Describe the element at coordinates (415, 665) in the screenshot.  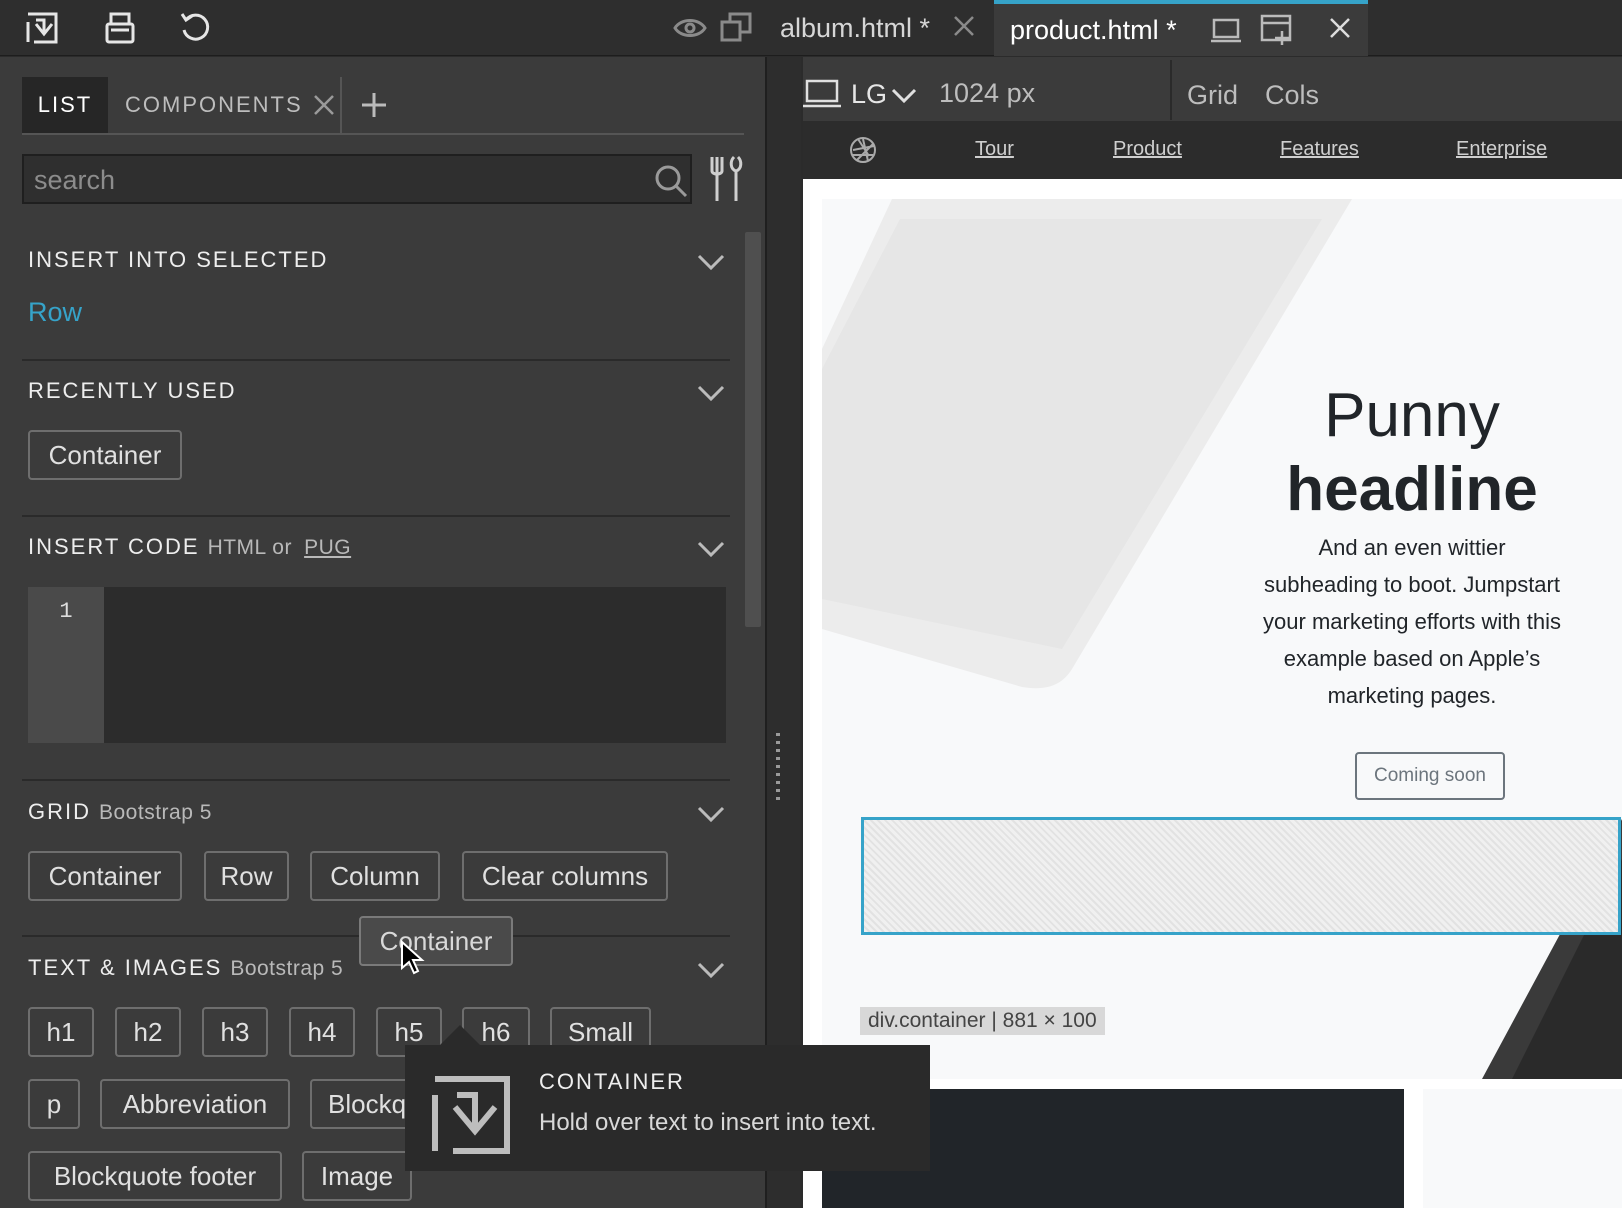
I see `code-editor` at that location.